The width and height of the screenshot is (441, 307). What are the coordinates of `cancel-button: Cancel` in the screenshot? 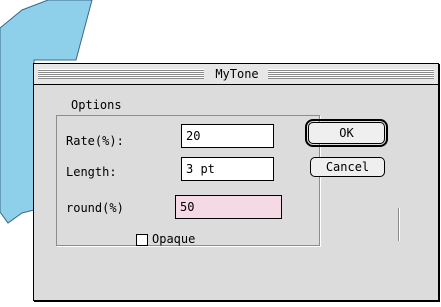 It's located at (347, 167).